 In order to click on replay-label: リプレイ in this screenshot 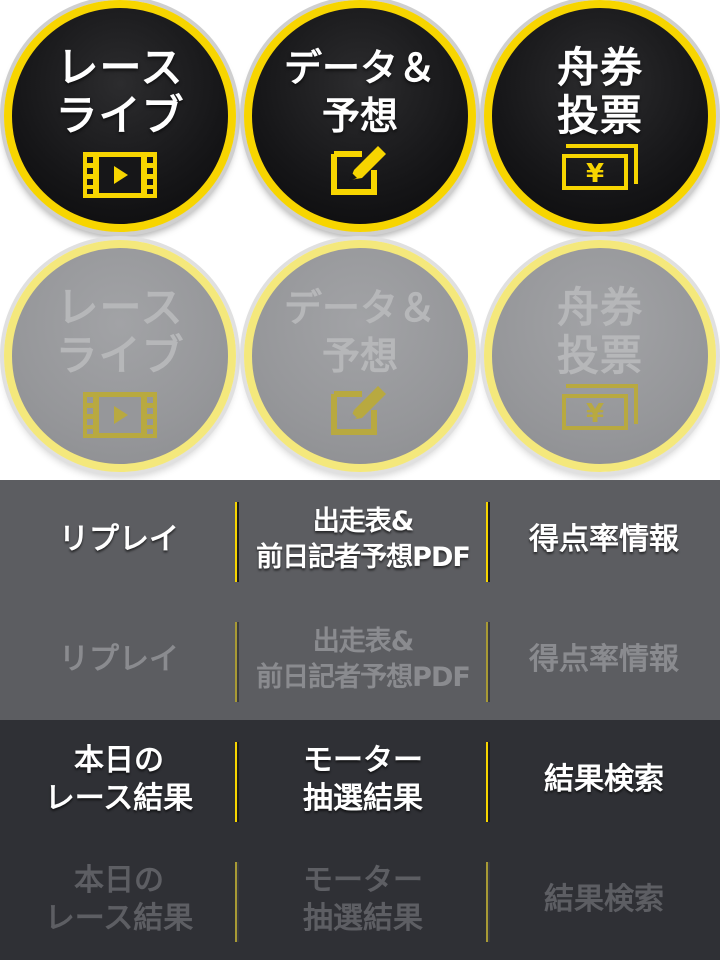, I will do `click(119, 539)`.